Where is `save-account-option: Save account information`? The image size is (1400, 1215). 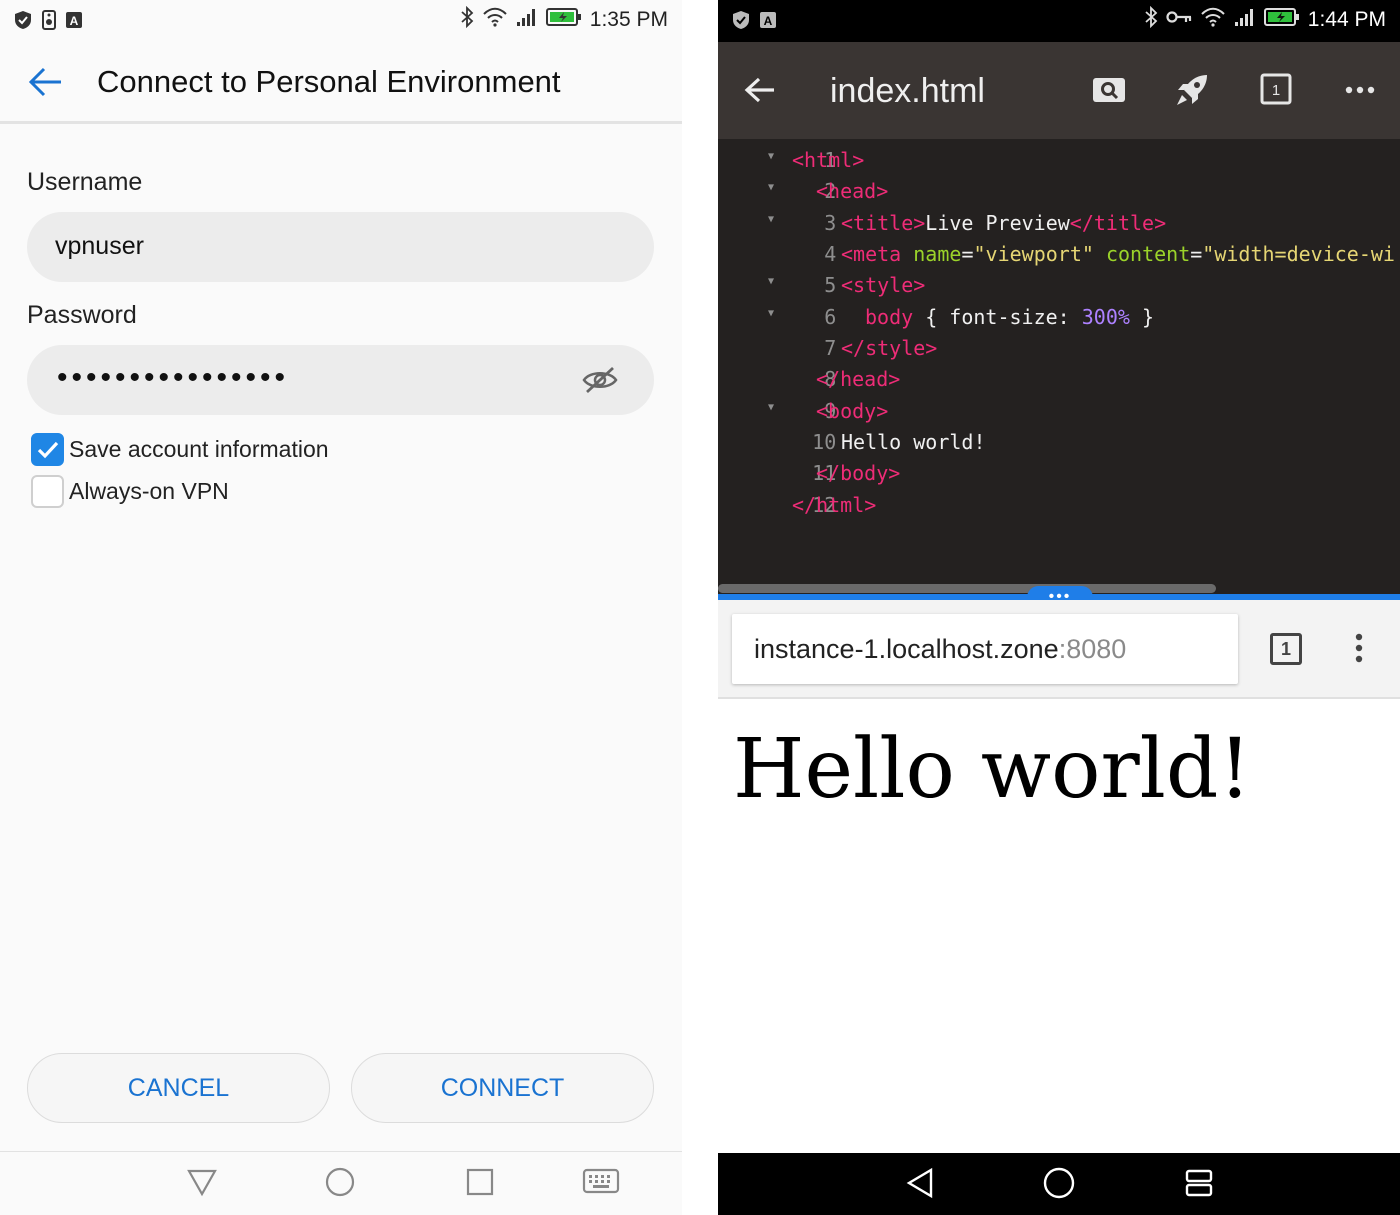 save-account-option: Save account information is located at coordinates (180, 449).